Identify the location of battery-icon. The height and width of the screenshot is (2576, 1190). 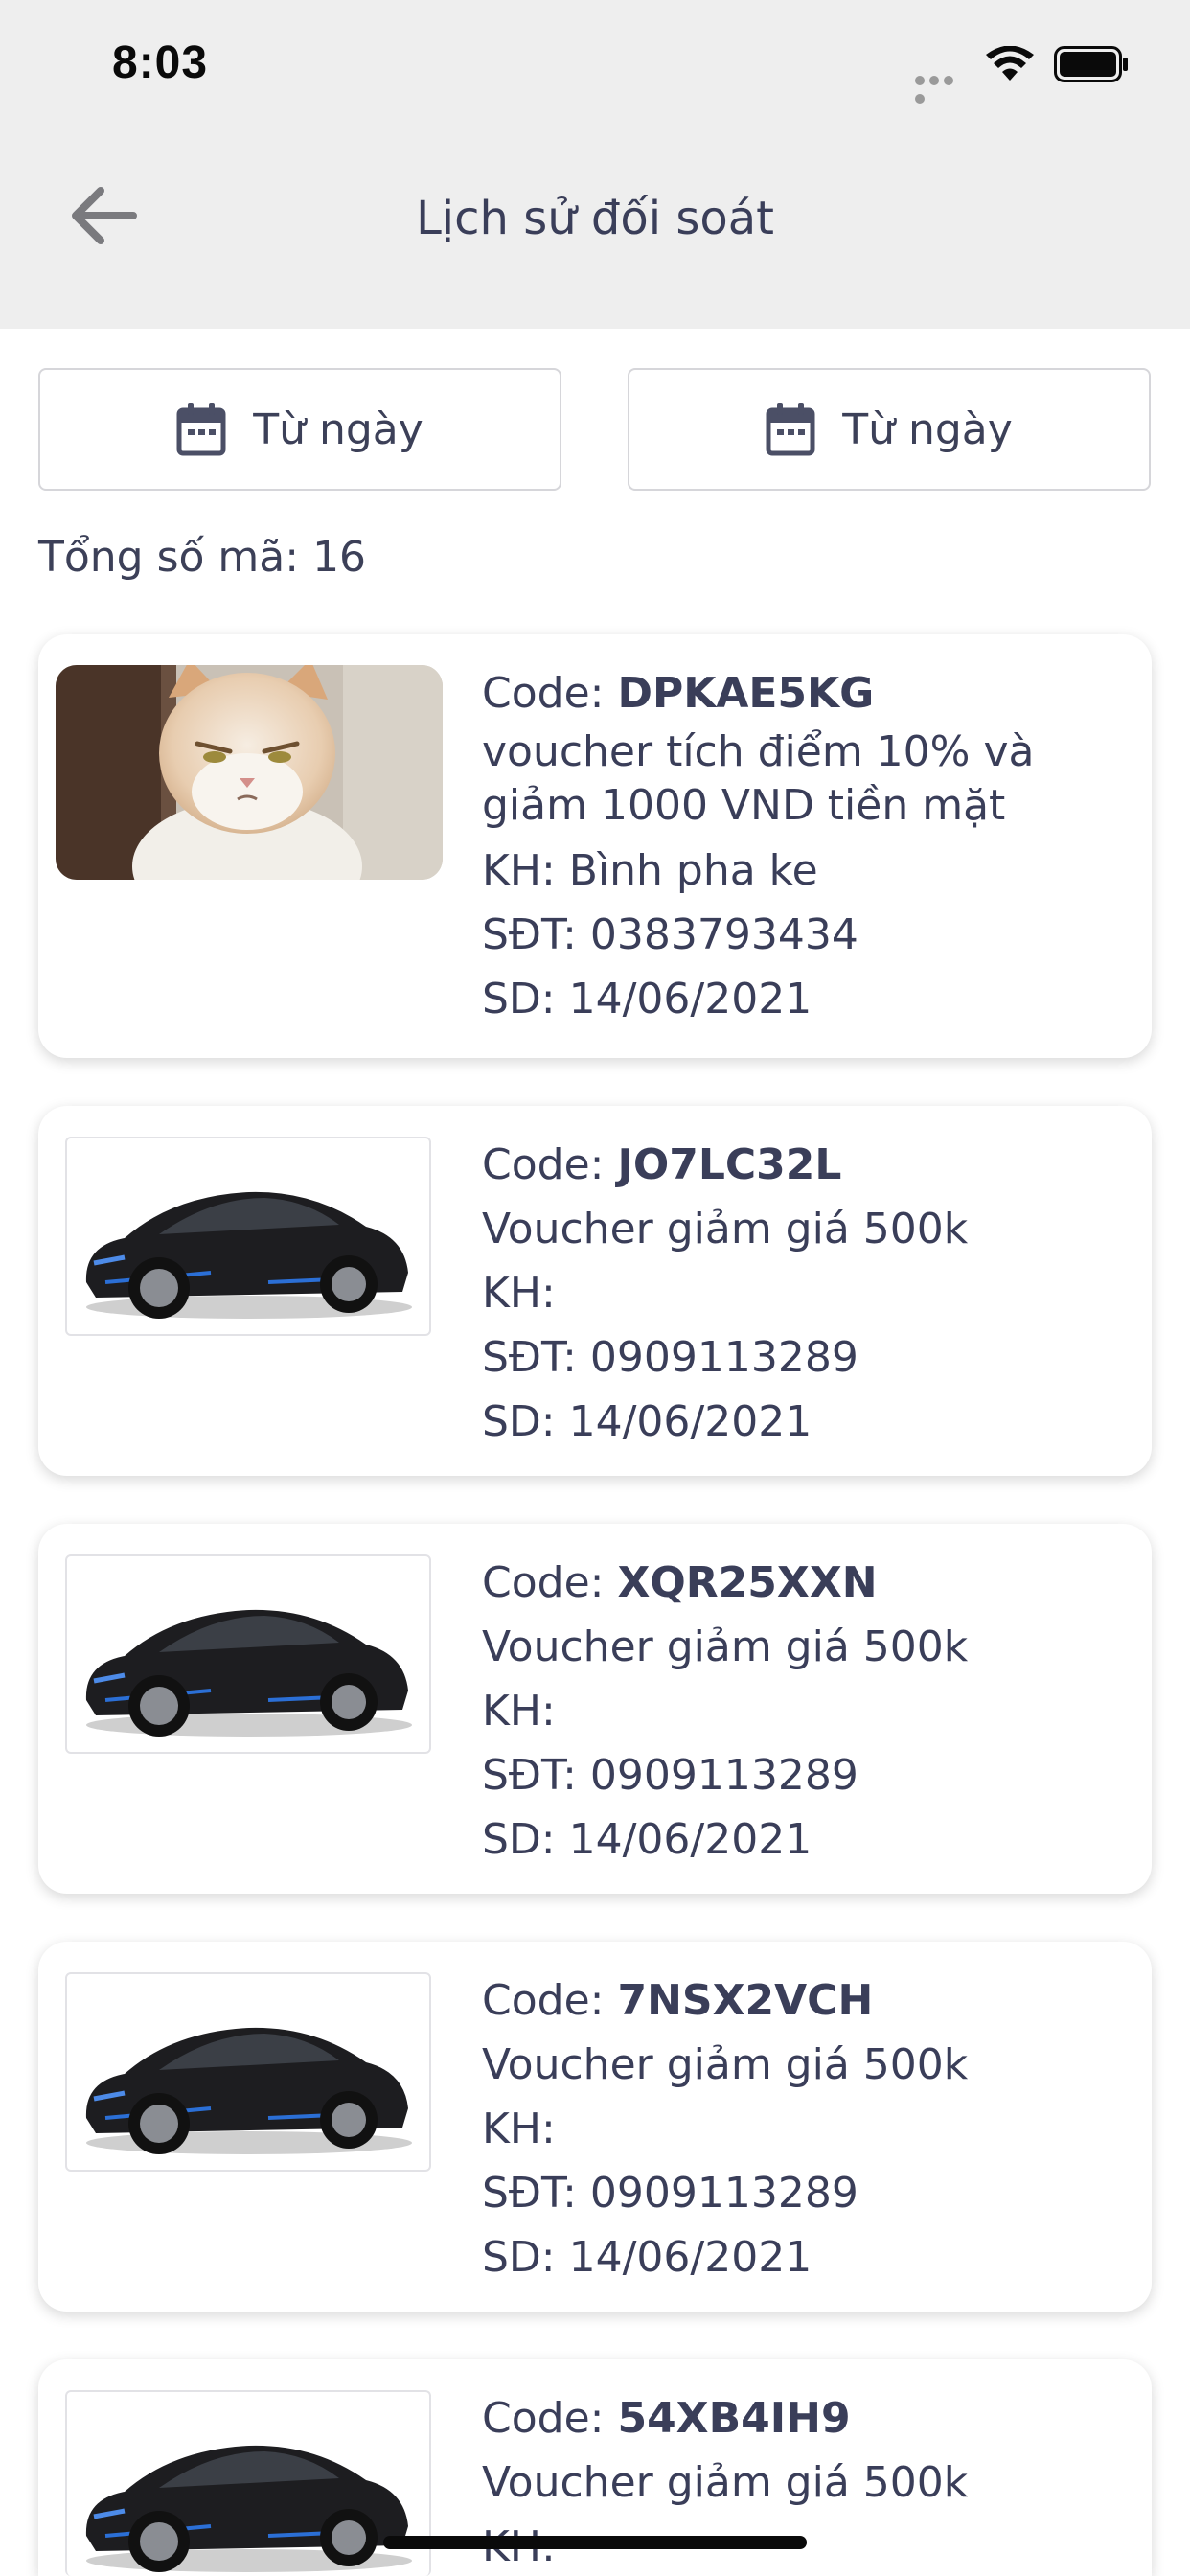
(1091, 64).